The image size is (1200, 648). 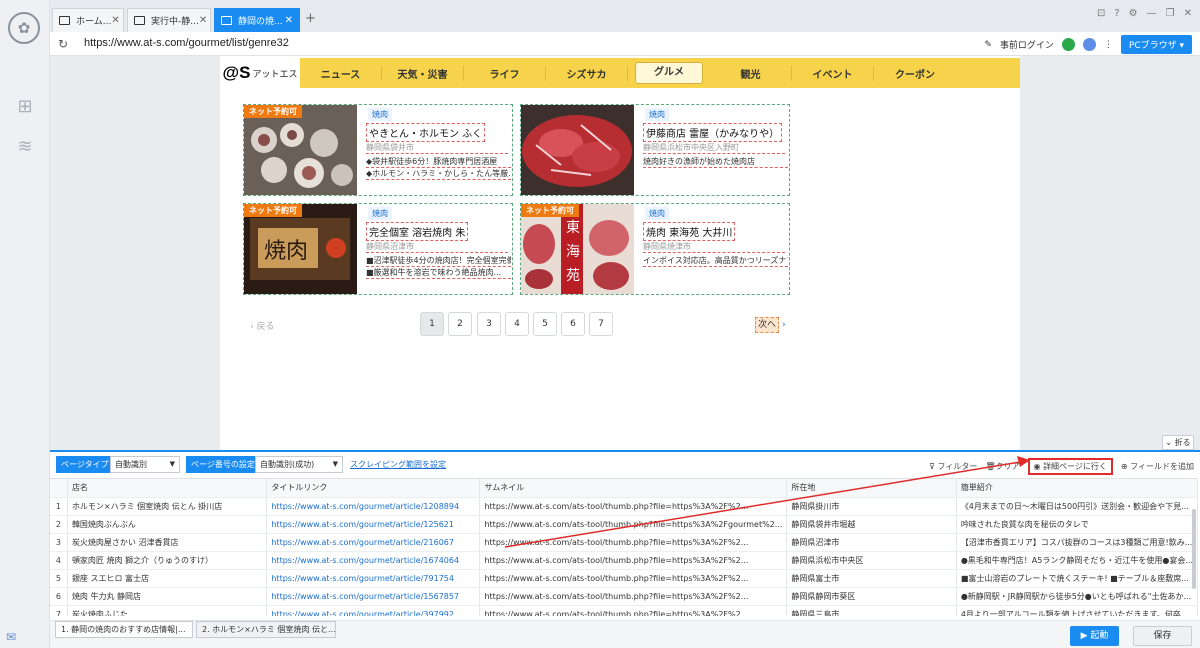 I want to click on page-button-1: 1, so click(x=432, y=324).